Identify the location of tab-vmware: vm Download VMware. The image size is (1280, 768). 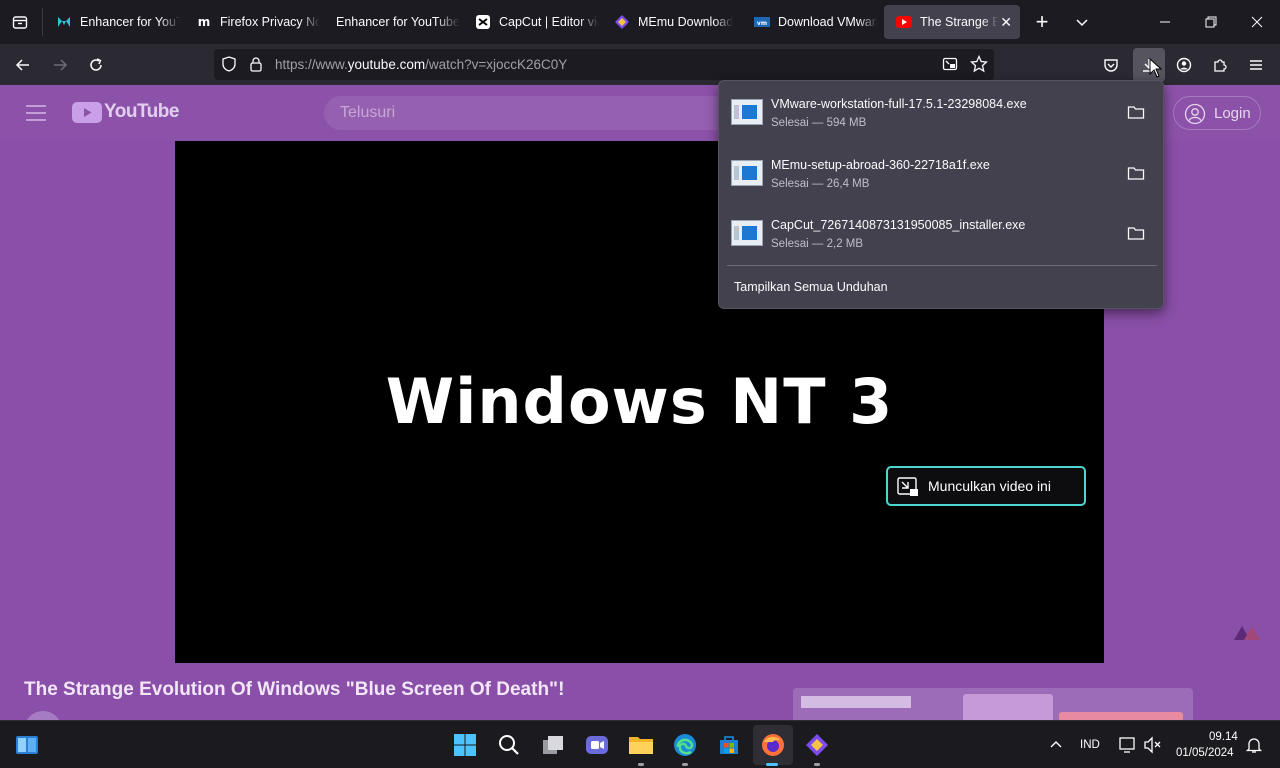
(810, 22).